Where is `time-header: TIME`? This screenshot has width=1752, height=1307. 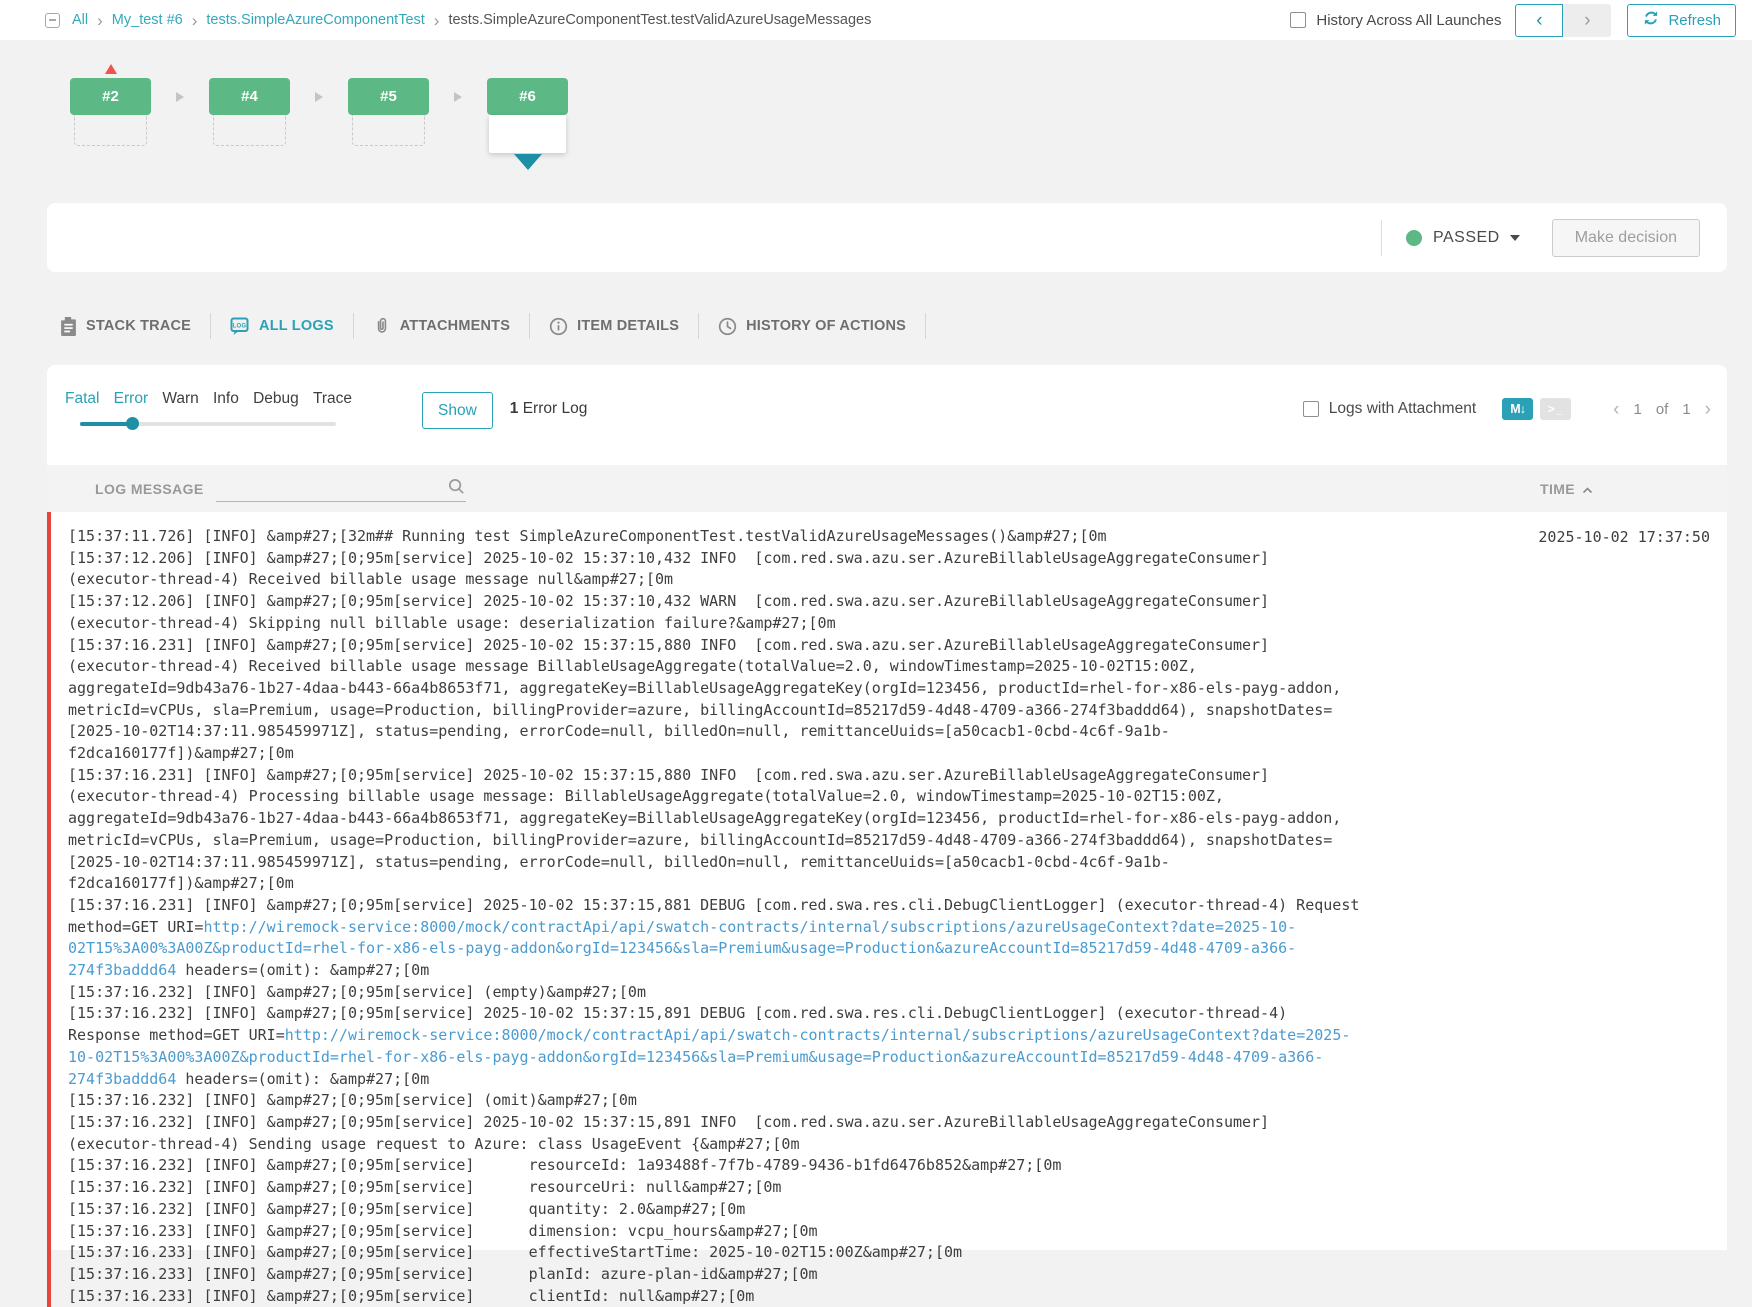
time-header: TIME is located at coordinates (1566, 489).